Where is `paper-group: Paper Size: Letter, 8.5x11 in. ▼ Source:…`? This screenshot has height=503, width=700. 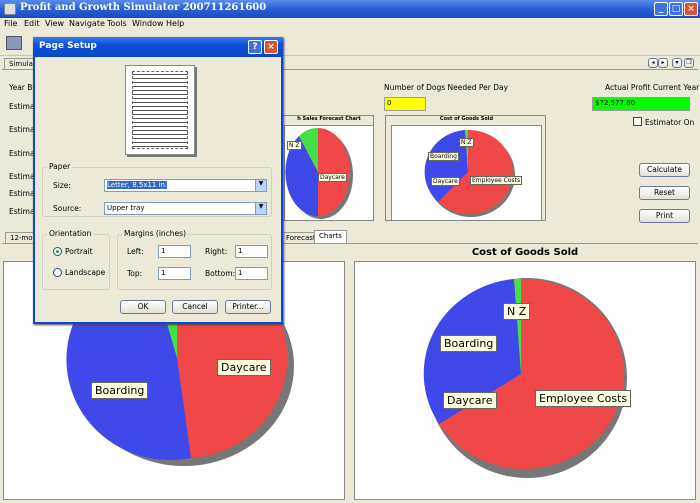 paper-group: Paper Size: Letter, 8.5x11 in. ▼ Source:… is located at coordinates (157, 189).